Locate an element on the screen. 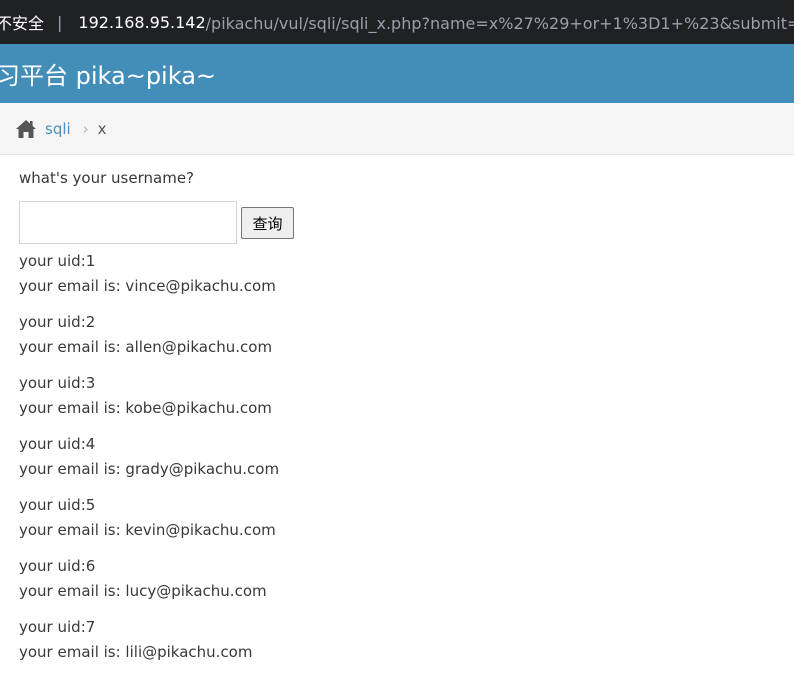 This screenshot has height=676, width=794. home-icon is located at coordinates (26, 129).